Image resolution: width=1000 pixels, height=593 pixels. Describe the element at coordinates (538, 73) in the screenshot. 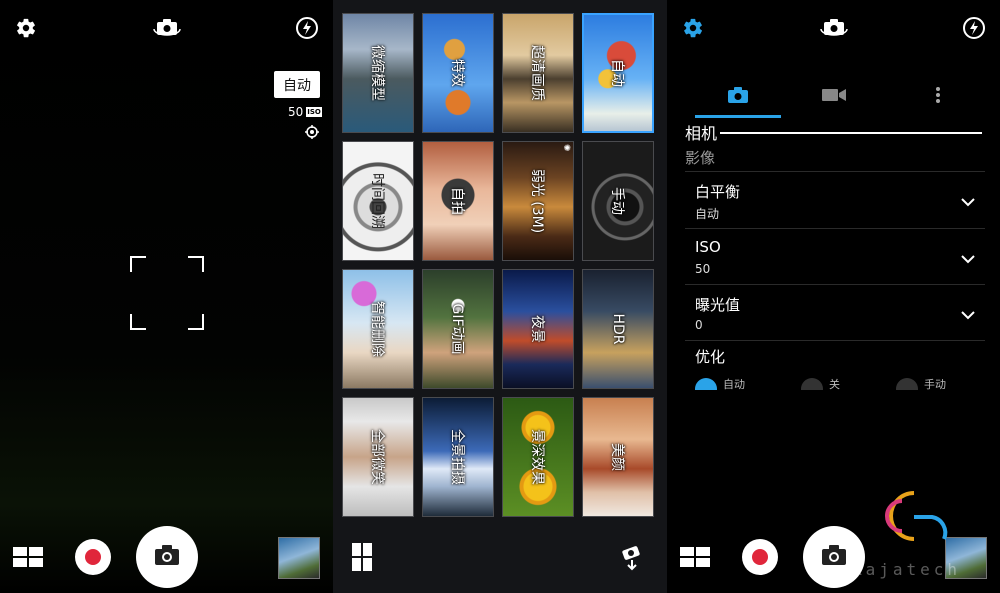

I see `mode-tile-super-resolution: 超清画质` at that location.